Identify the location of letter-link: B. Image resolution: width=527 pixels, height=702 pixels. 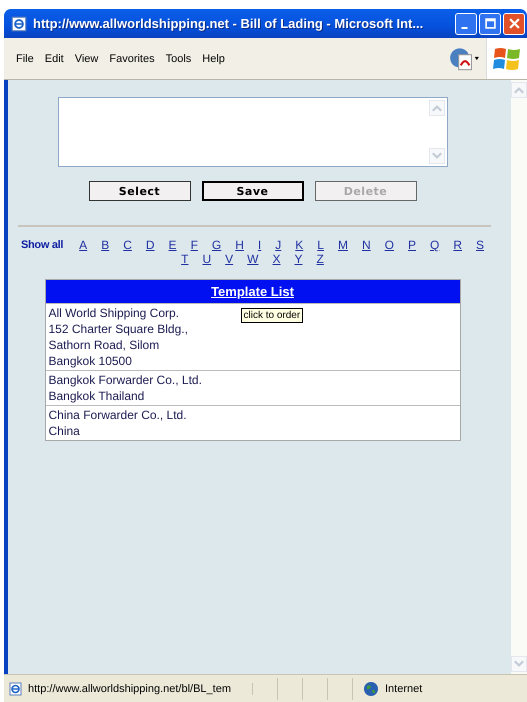
(105, 245).